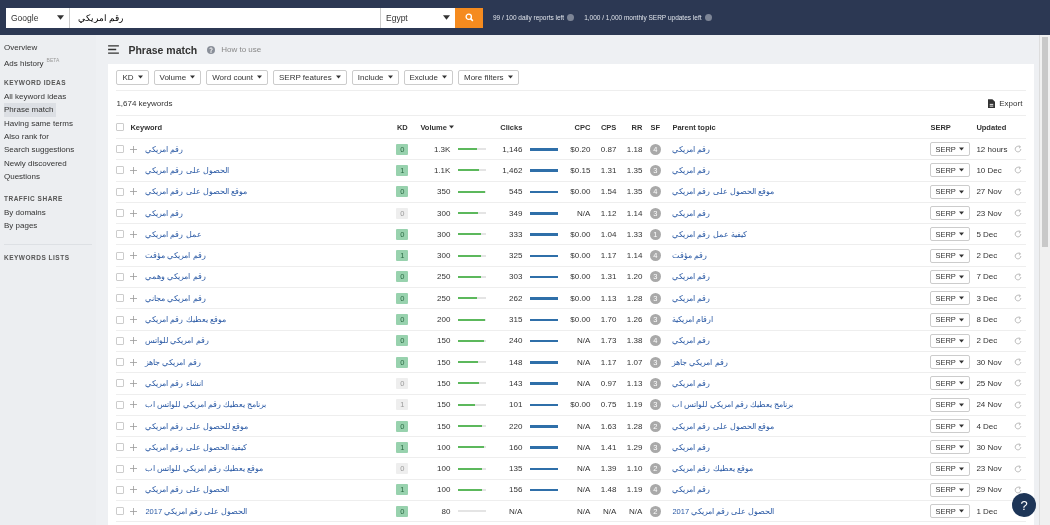 This screenshot has height=525, width=1050. What do you see at coordinates (38, 17) in the screenshot?
I see `engine-select: Google` at bounding box center [38, 17].